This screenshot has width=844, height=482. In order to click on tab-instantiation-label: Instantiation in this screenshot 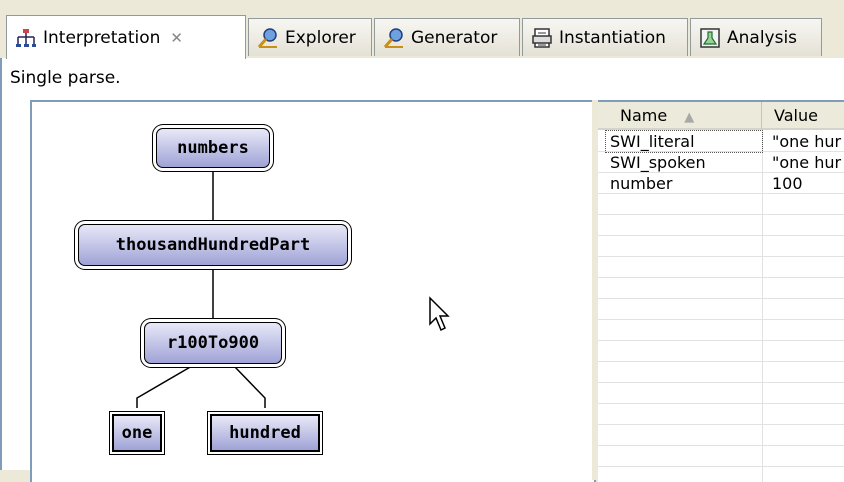, I will do `click(612, 37)`.